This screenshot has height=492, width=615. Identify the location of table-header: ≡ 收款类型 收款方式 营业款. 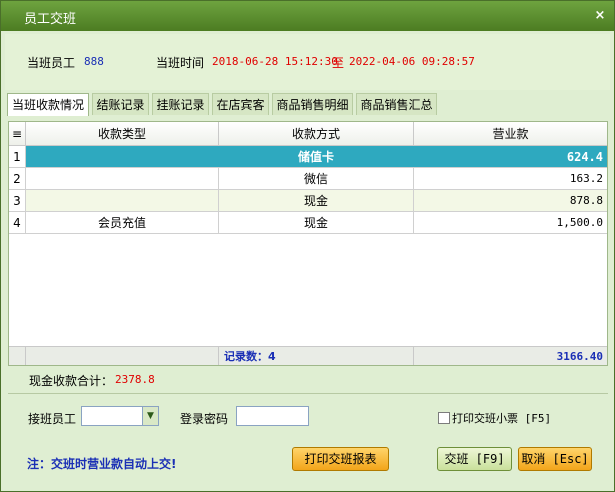
(308, 134).